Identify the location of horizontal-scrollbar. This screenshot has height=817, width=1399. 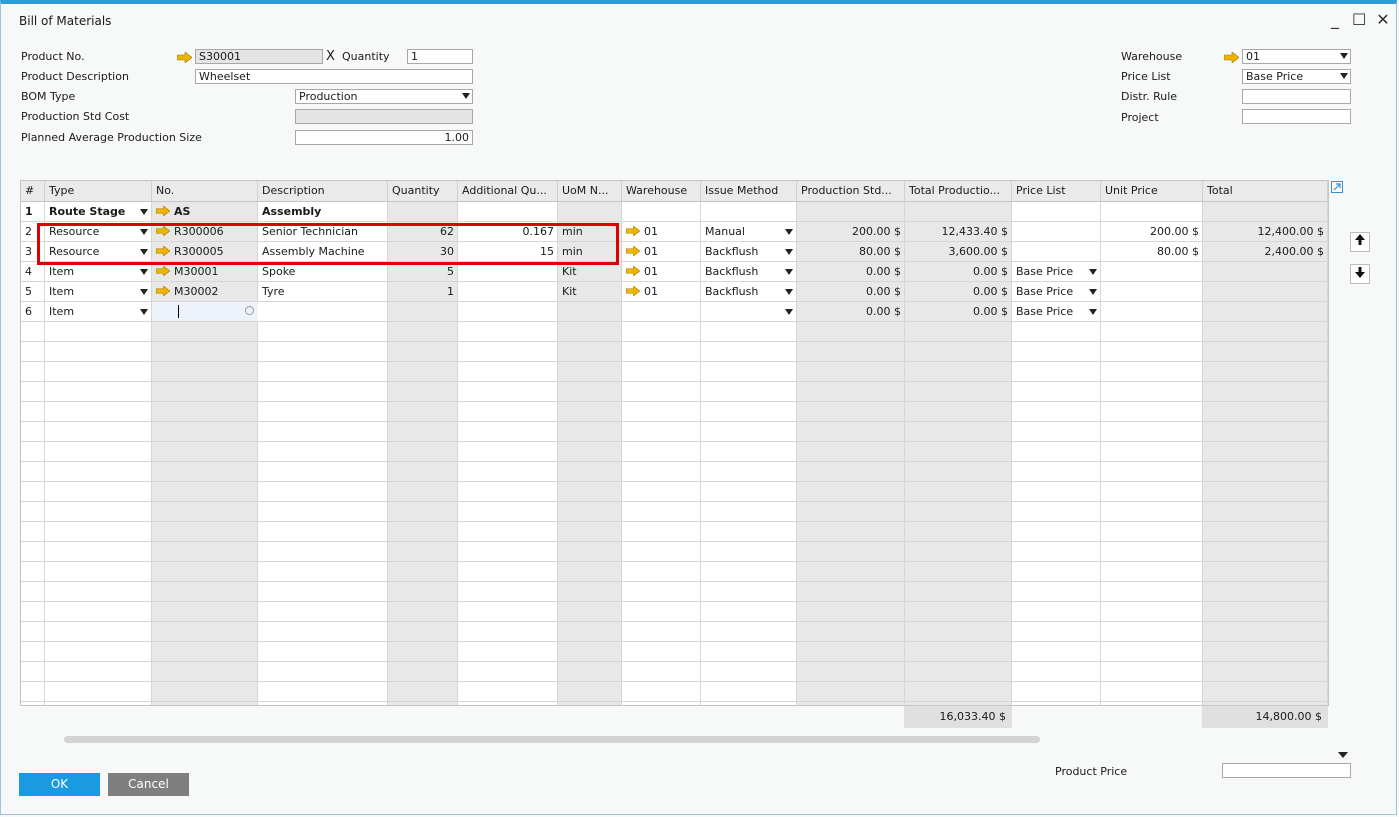
(552, 739).